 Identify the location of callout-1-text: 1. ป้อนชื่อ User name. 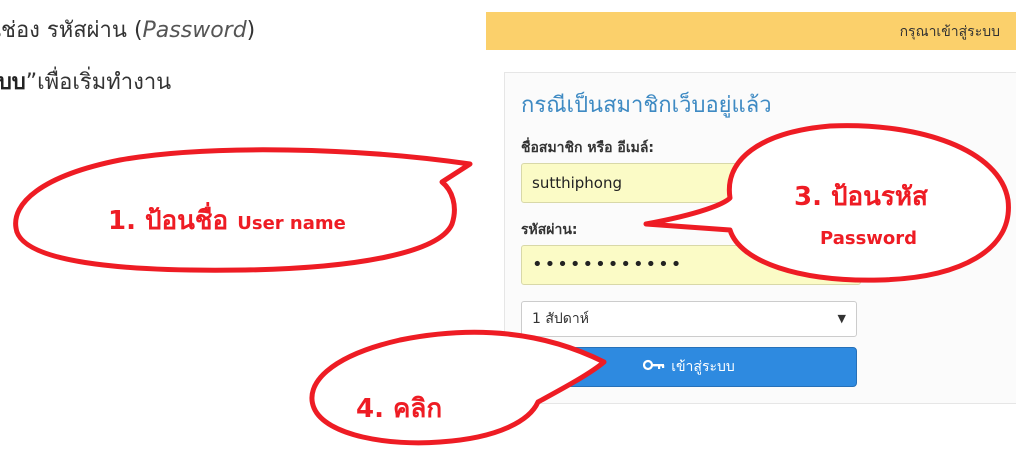
(227, 220).